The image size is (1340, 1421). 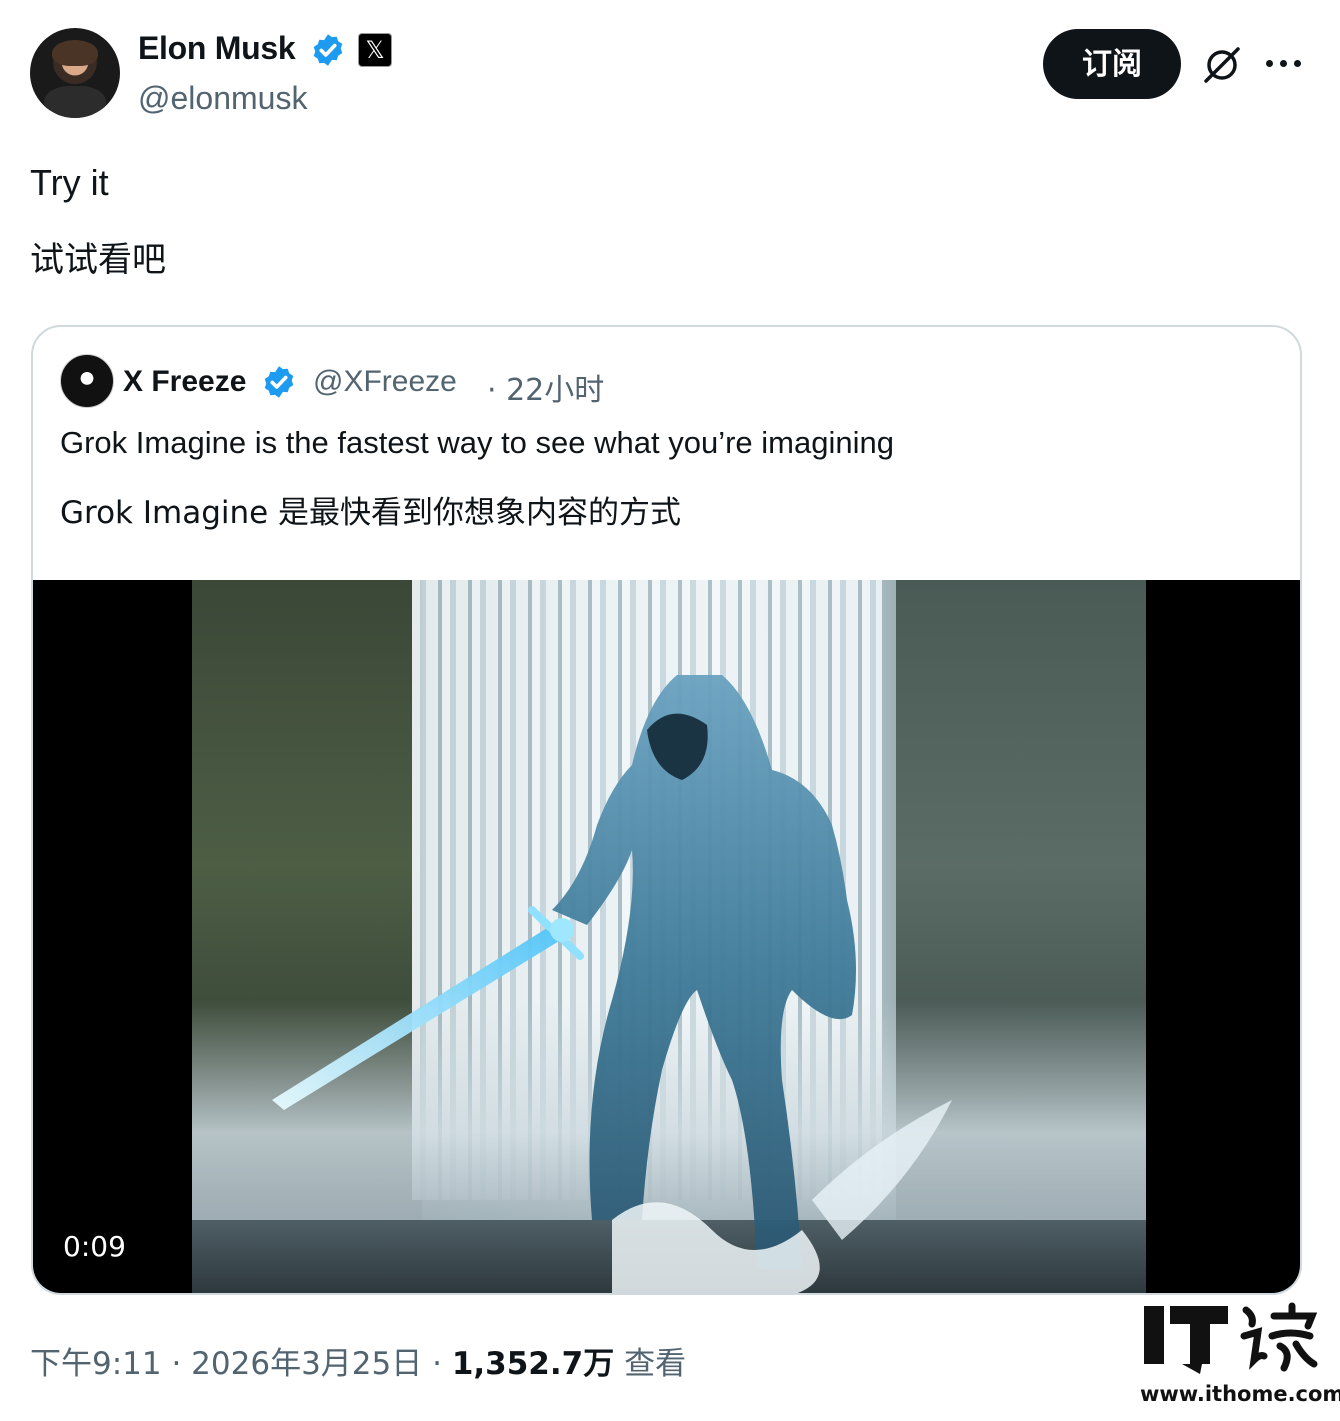 I want to click on author-handle: @elonmusk, so click(x=222, y=98).